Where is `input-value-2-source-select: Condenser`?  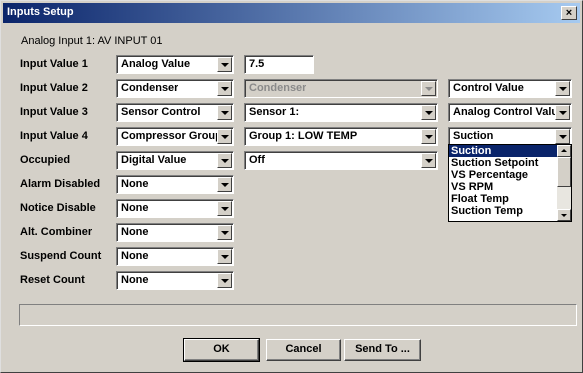 input-value-2-source-select: Condenser is located at coordinates (341, 88).